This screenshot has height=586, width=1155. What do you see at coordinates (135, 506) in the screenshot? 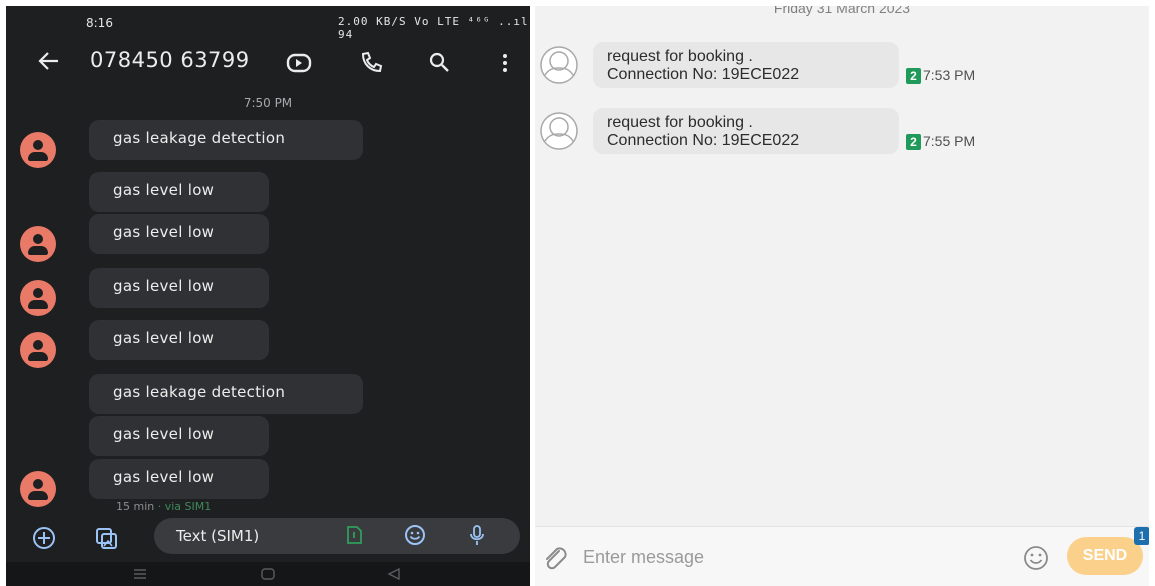
I see `last-message-time: 15 min` at bounding box center [135, 506].